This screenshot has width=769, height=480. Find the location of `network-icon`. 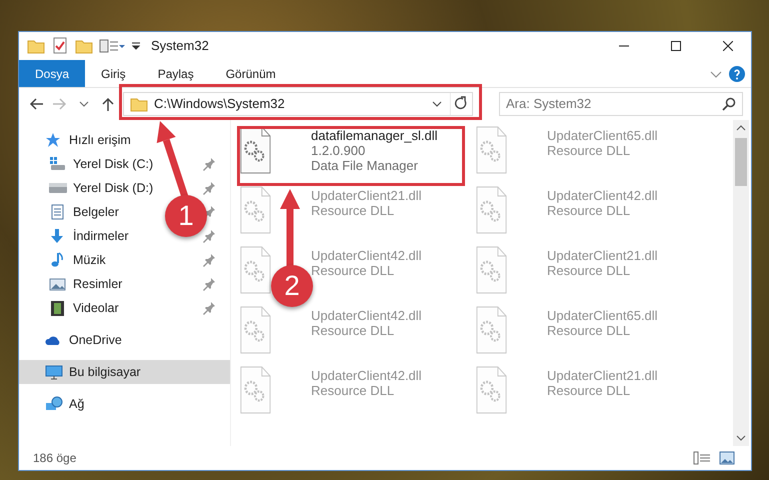

network-icon is located at coordinates (54, 404).